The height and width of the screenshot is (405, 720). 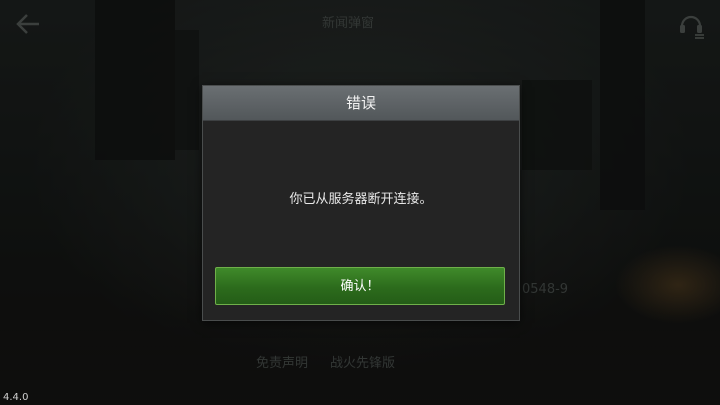 I want to click on dialog-message: 你已从服务器断开连接。, so click(x=361, y=199).